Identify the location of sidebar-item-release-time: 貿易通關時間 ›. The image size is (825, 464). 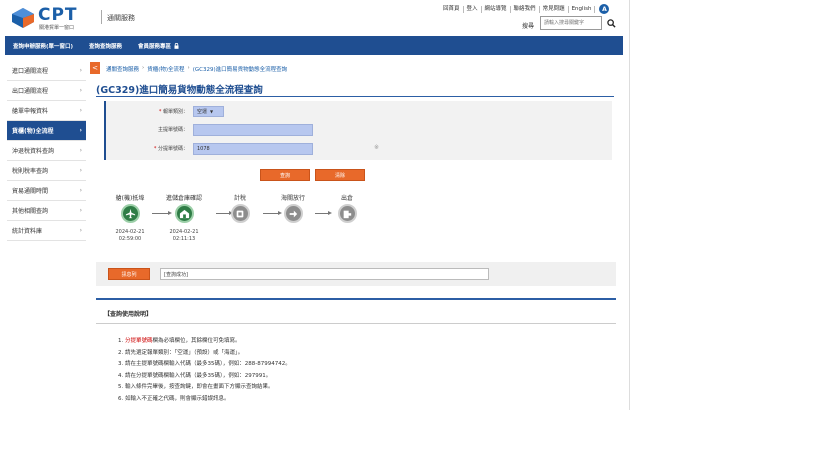
(46, 191).